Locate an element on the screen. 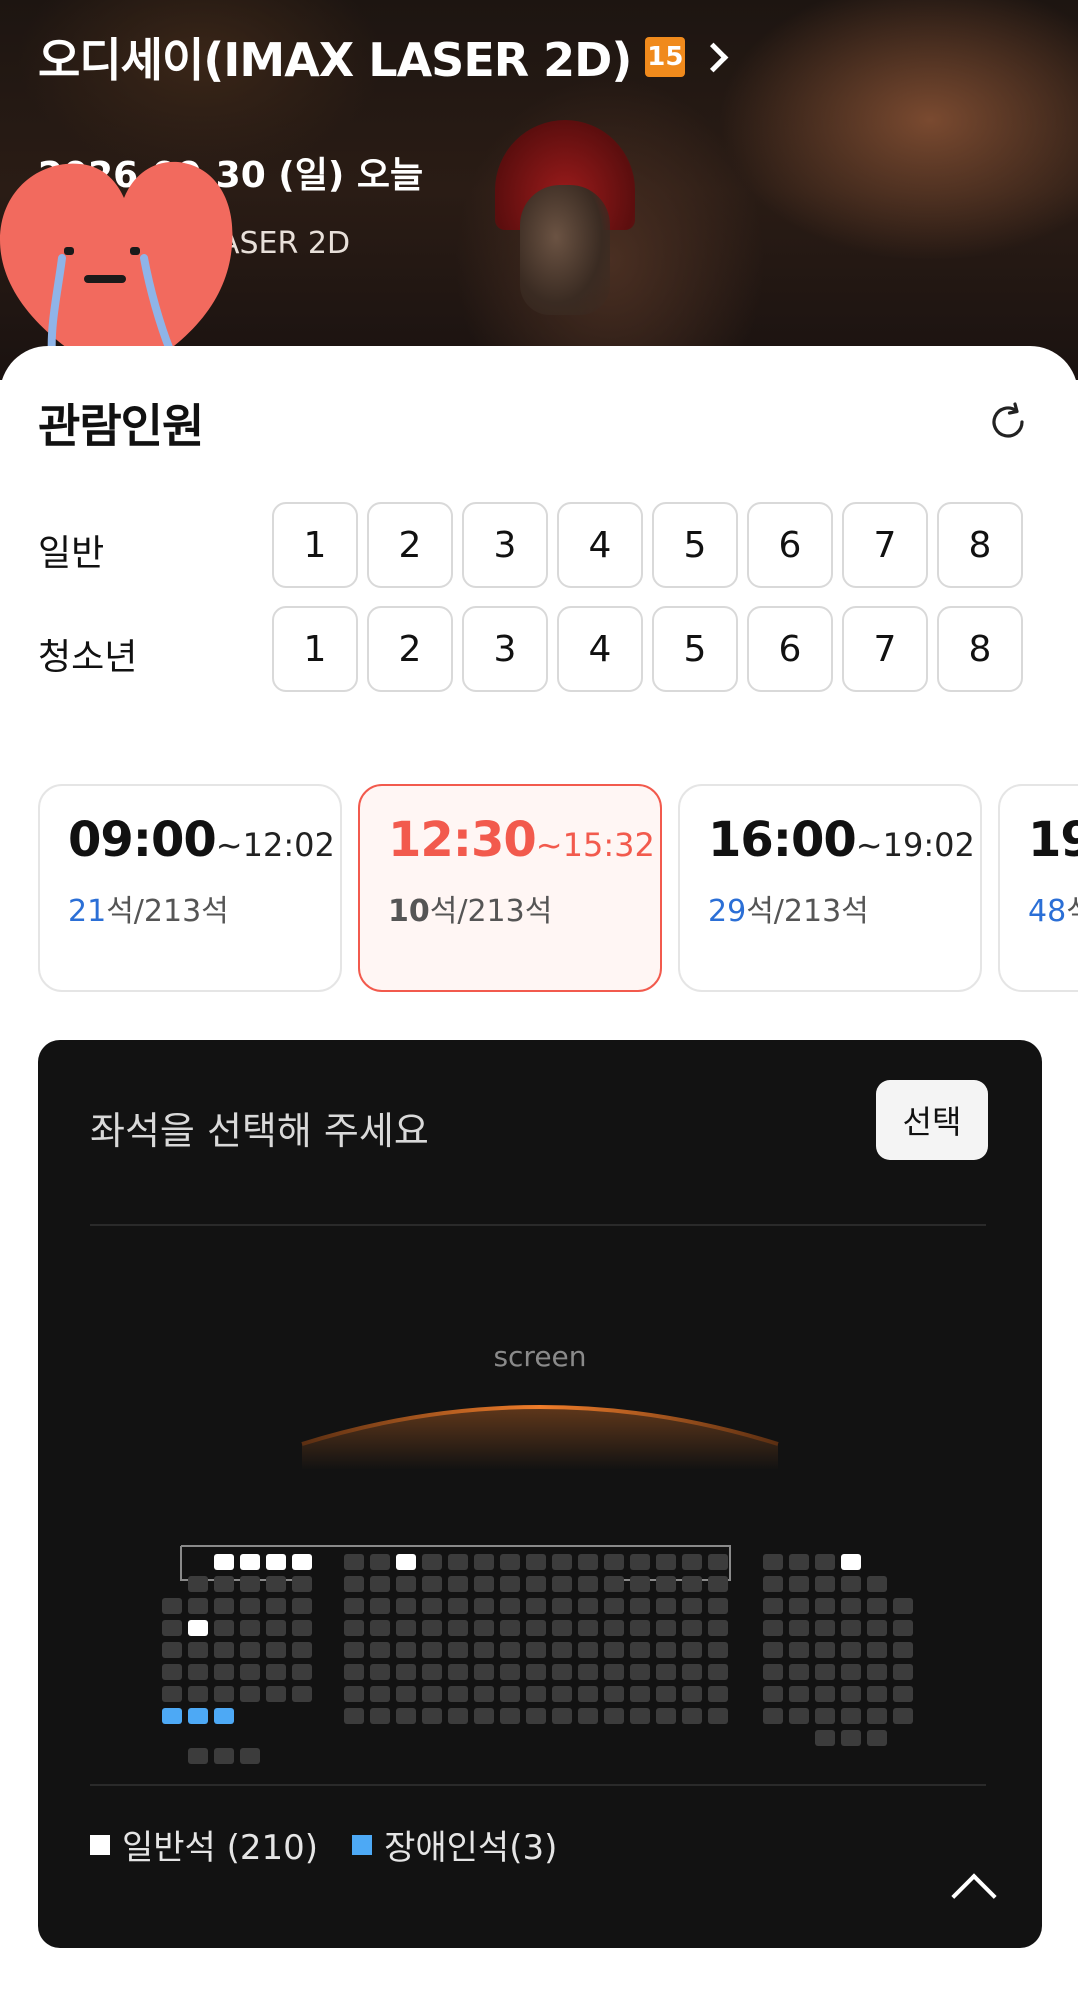 This screenshot has height=2004, width=1078. youth-count-6: 6 is located at coordinates (790, 649).